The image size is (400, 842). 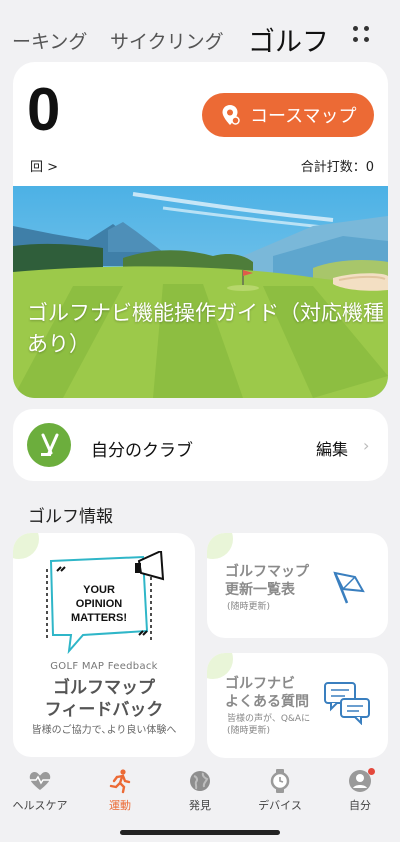 I want to click on chat-bubbles-icon, so click(x=347, y=703).